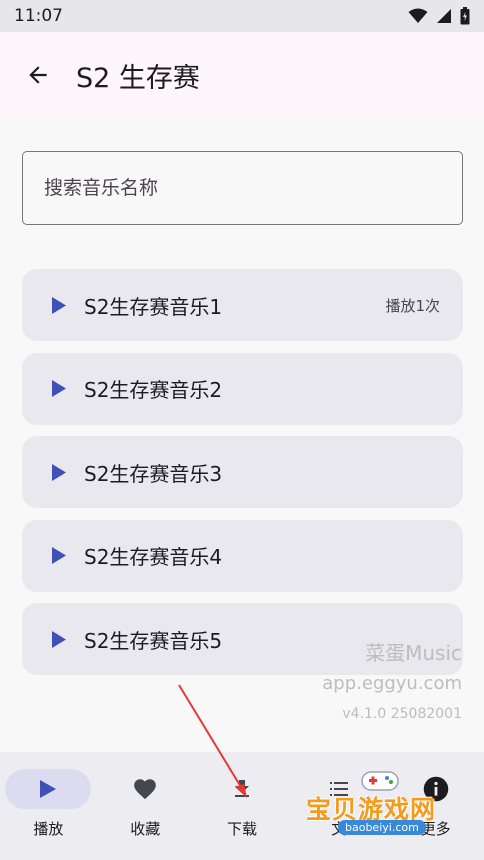 This screenshot has width=484, height=860. Describe the element at coordinates (145, 789) in the screenshot. I see `heart-icon` at that location.